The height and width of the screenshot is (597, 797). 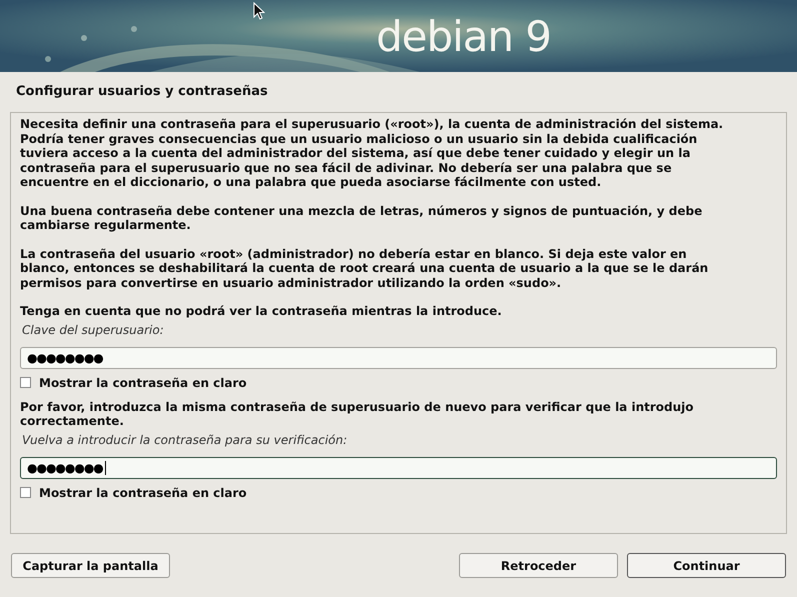 I want to click on mouse-pointer-icon, so click(x=259, y=11).